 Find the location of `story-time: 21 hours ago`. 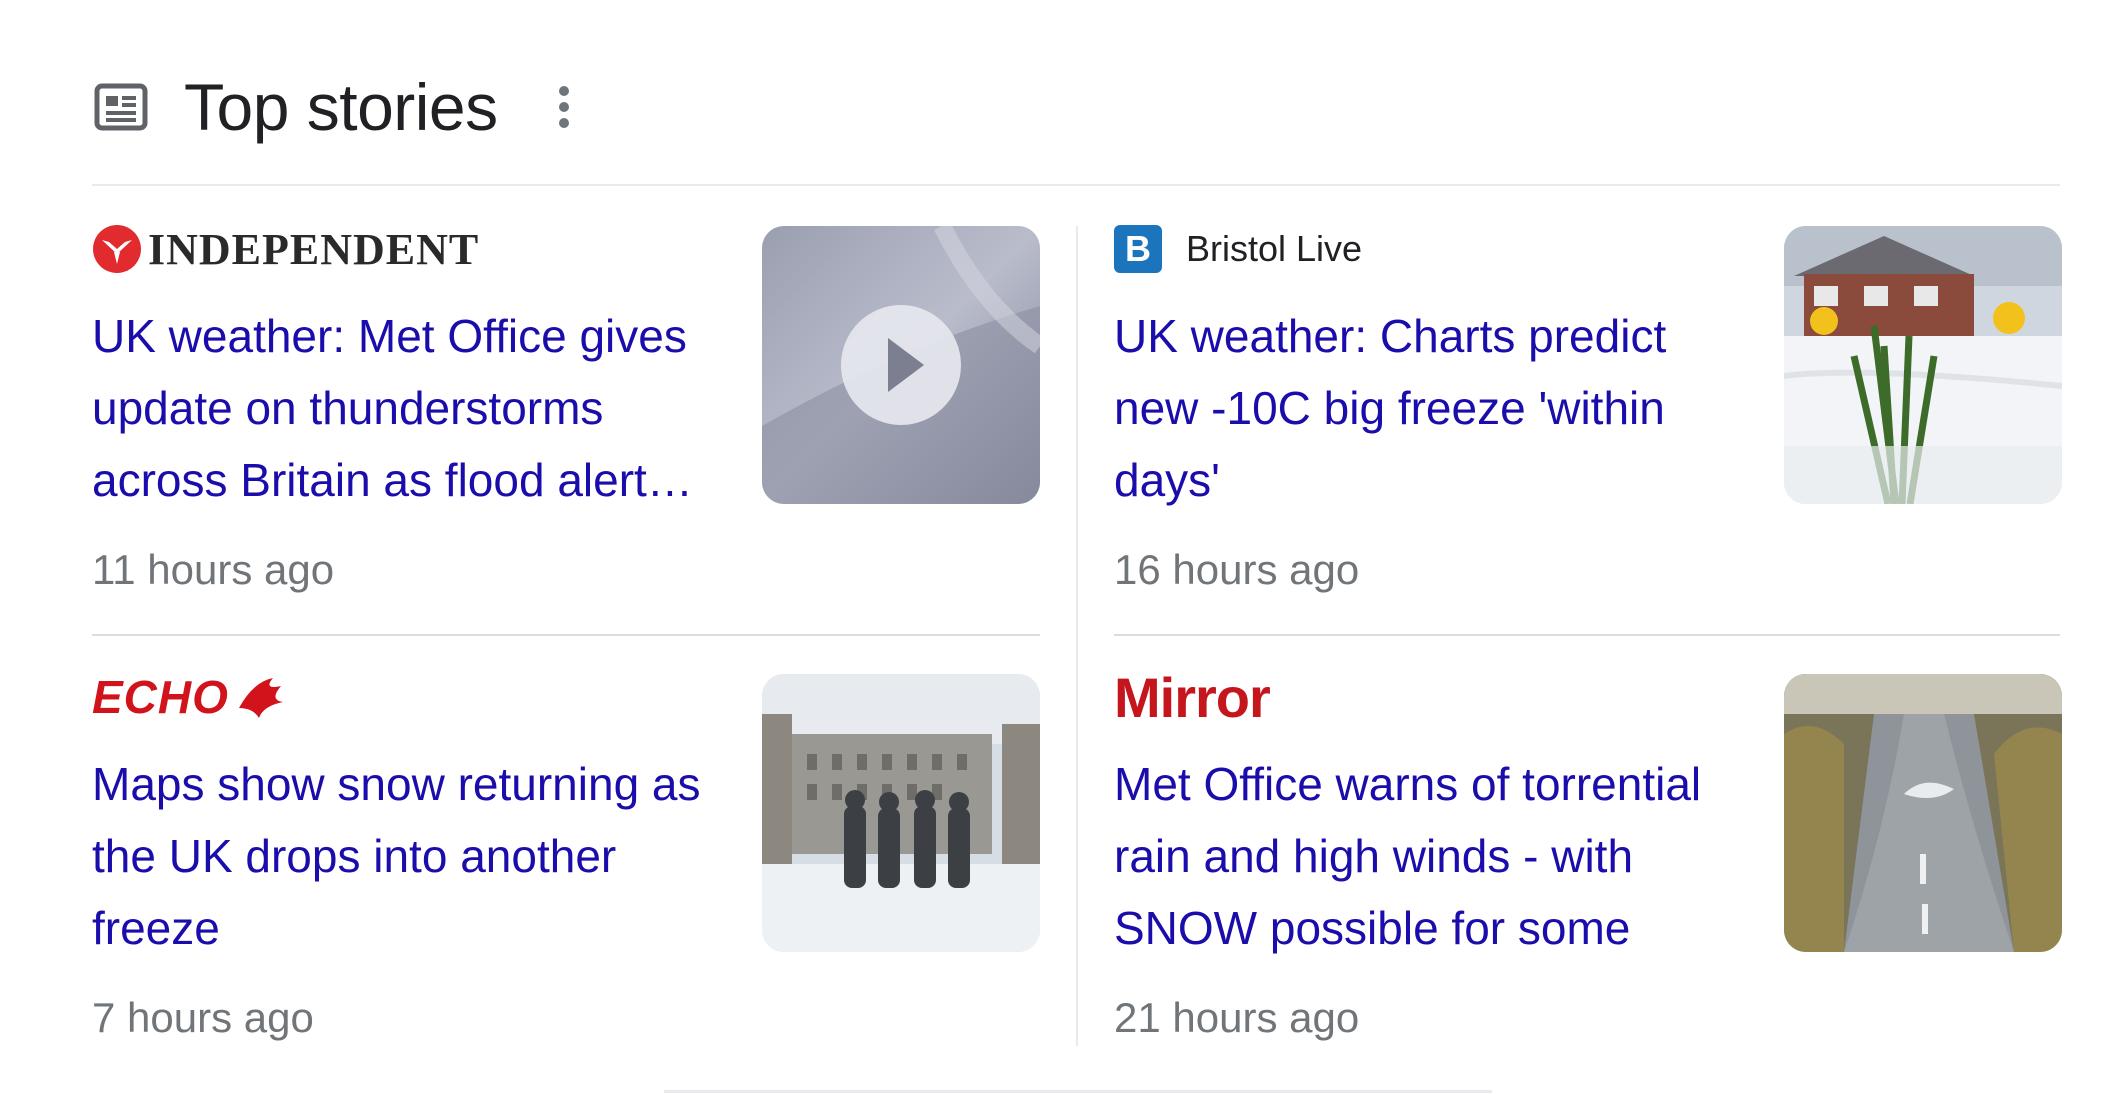

story-time: 21 hours ago is located at coordinates (1237, 1017).